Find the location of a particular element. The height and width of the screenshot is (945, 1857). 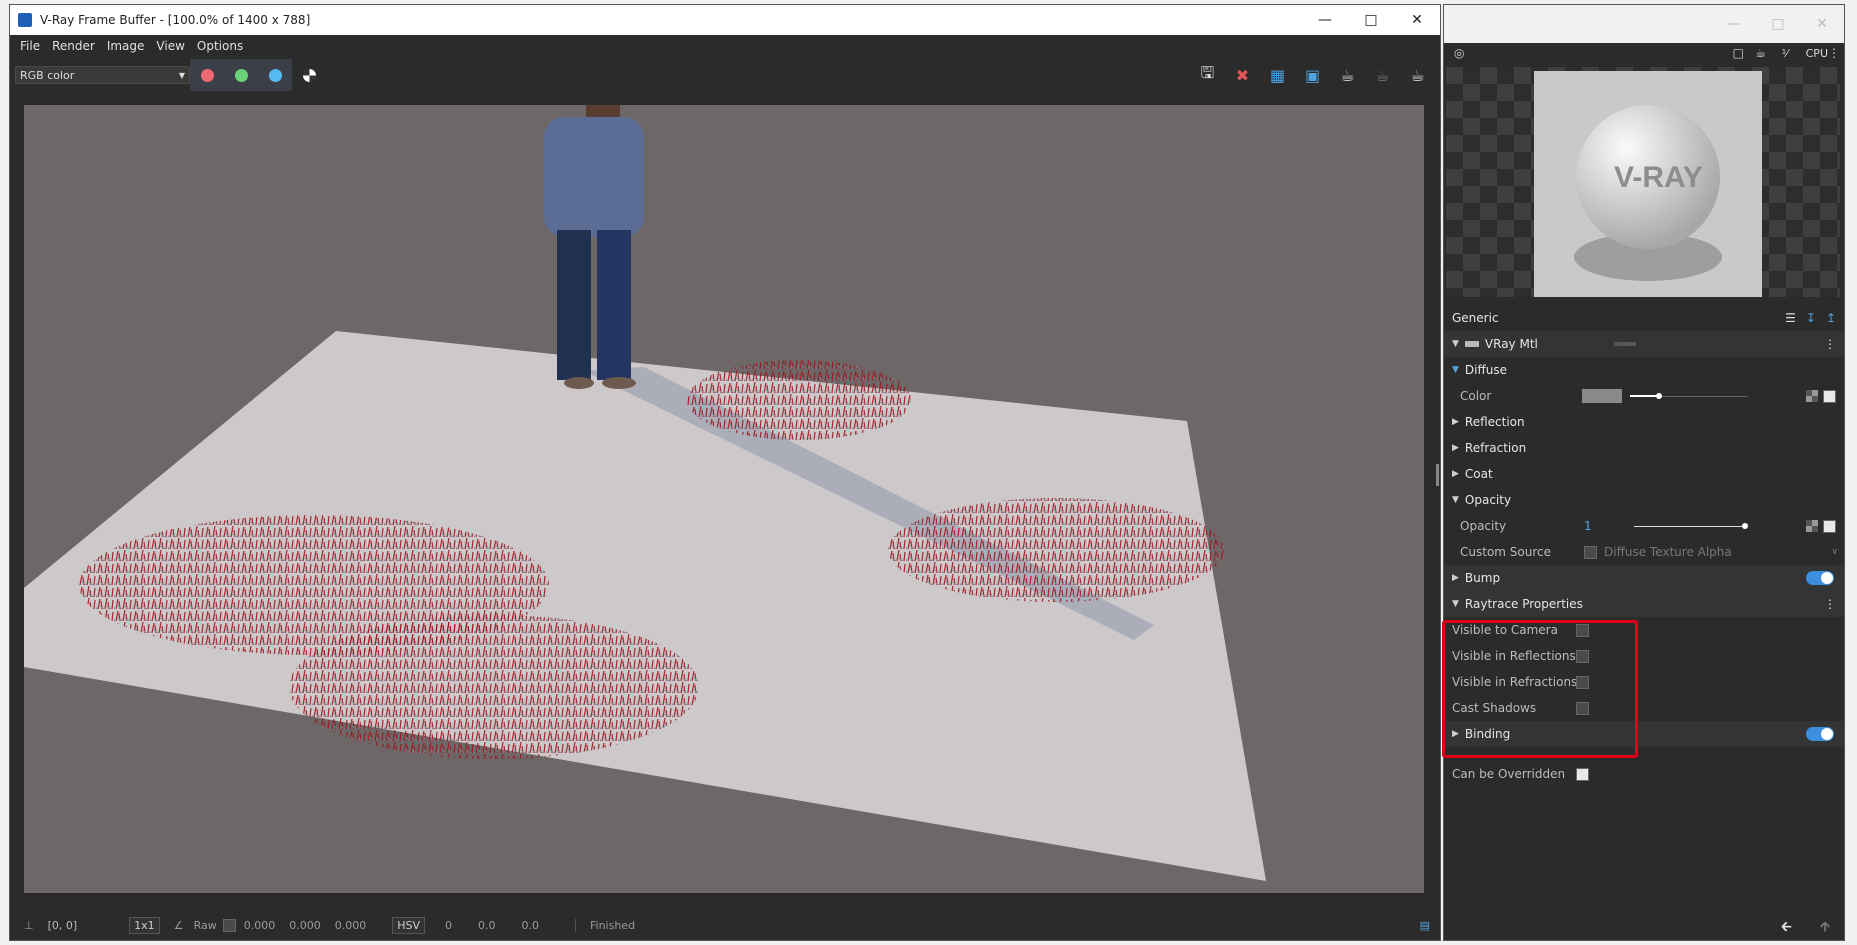

preview-ratio-icon: ⅟ is located at coordinates (1785, 53).